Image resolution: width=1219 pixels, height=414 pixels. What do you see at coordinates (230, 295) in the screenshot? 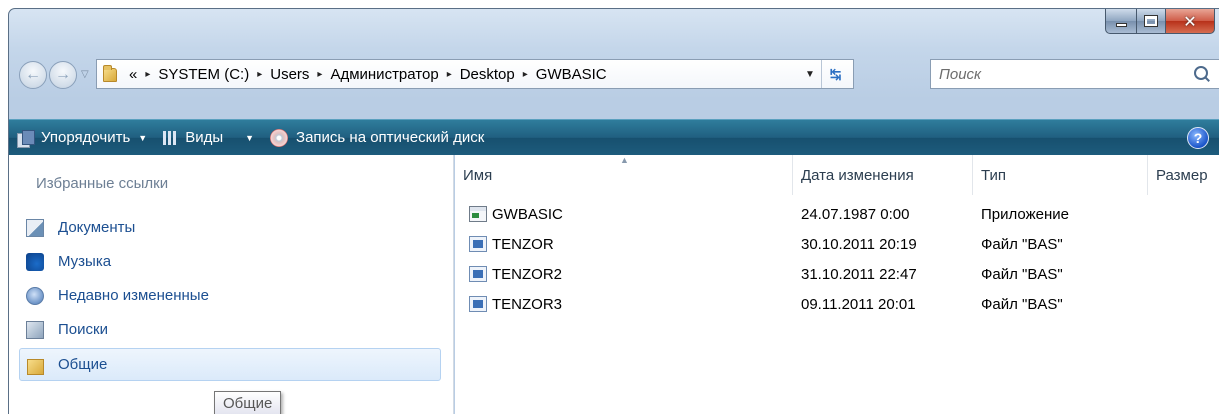
I see `nav-item-recent: Недавно измененные` at bounding box center [230, 295].